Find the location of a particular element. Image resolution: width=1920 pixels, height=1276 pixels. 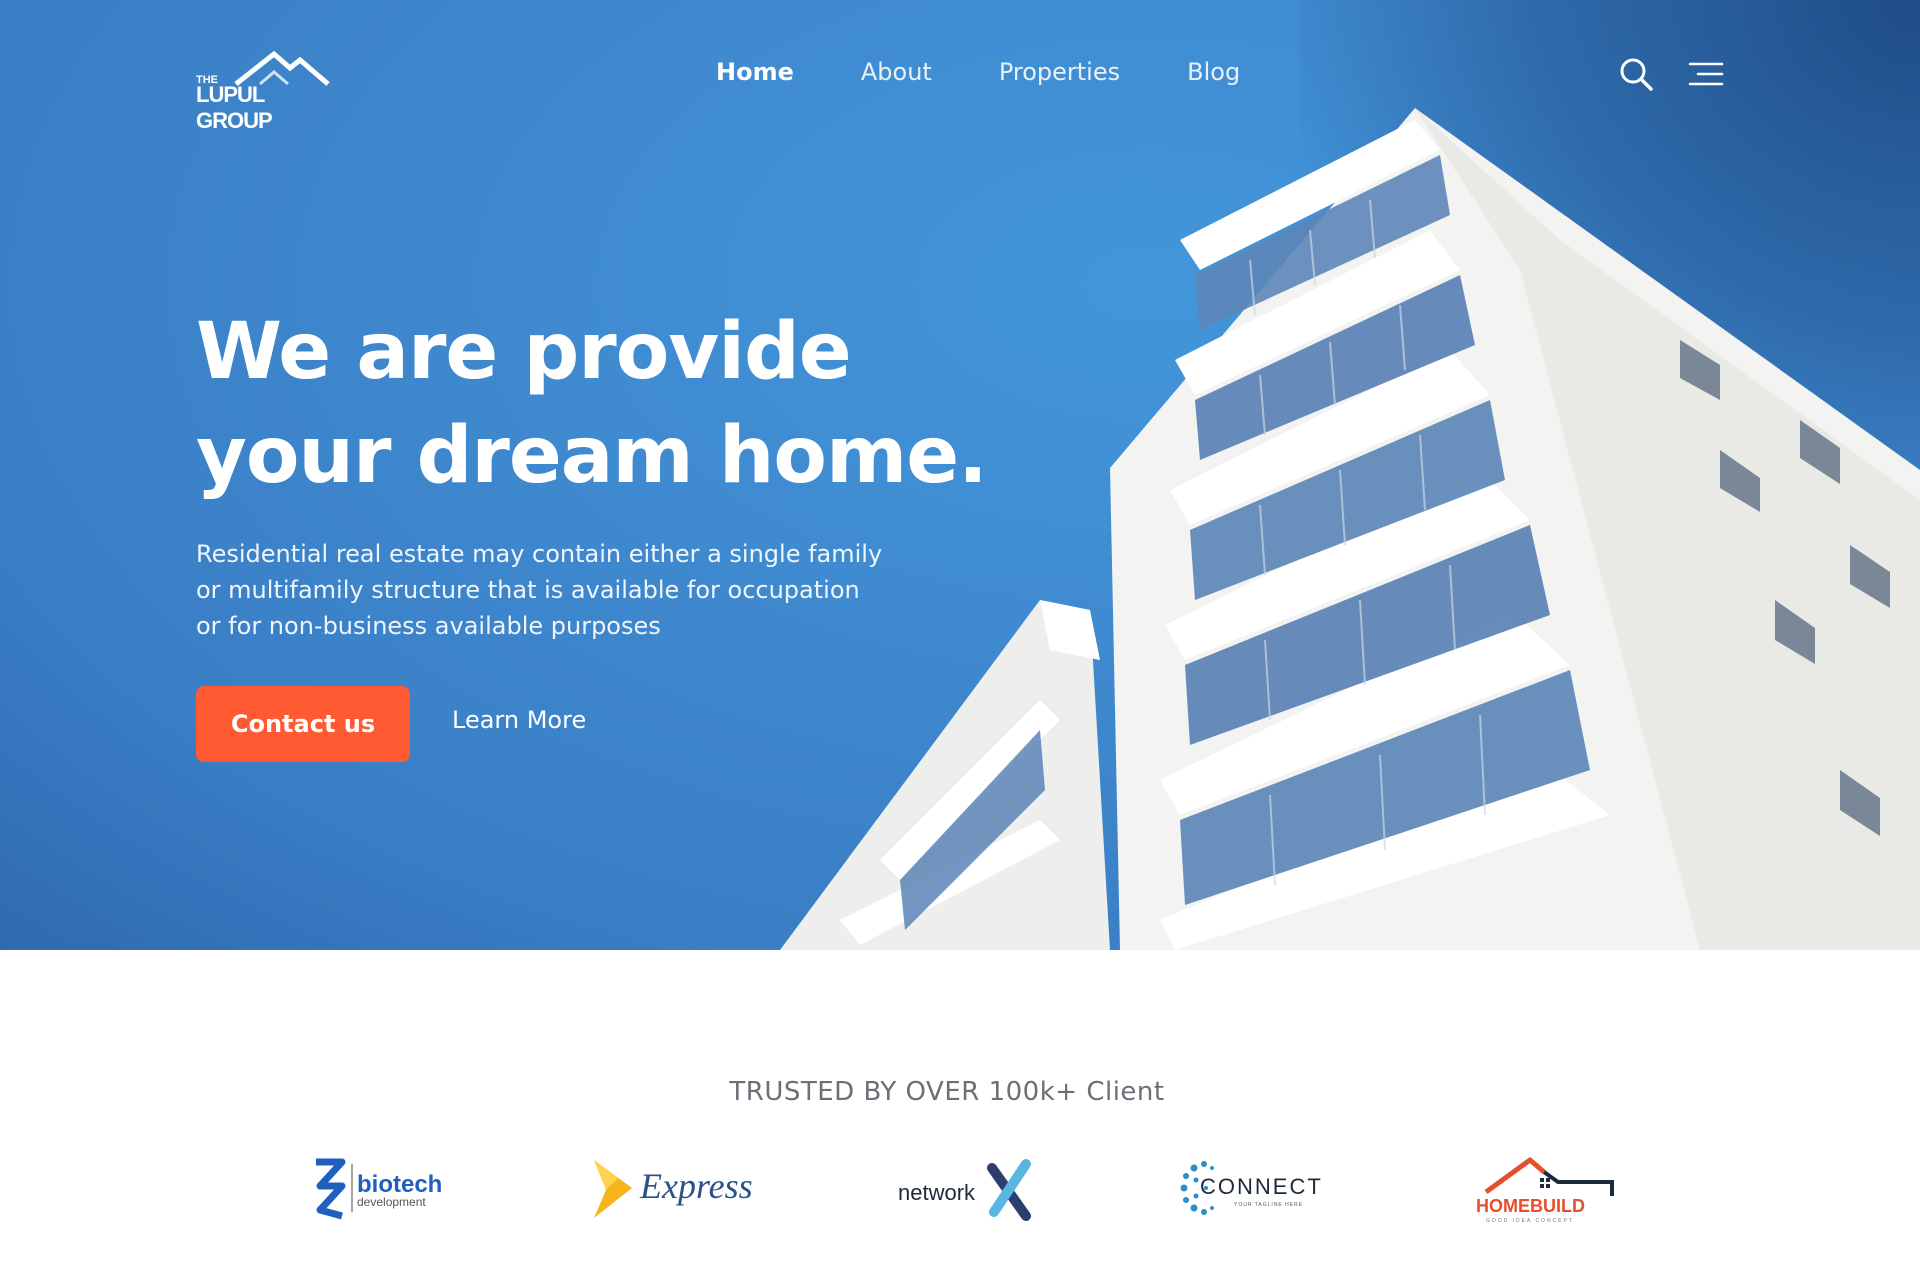

search-button is located at coordinates (1636, 74).